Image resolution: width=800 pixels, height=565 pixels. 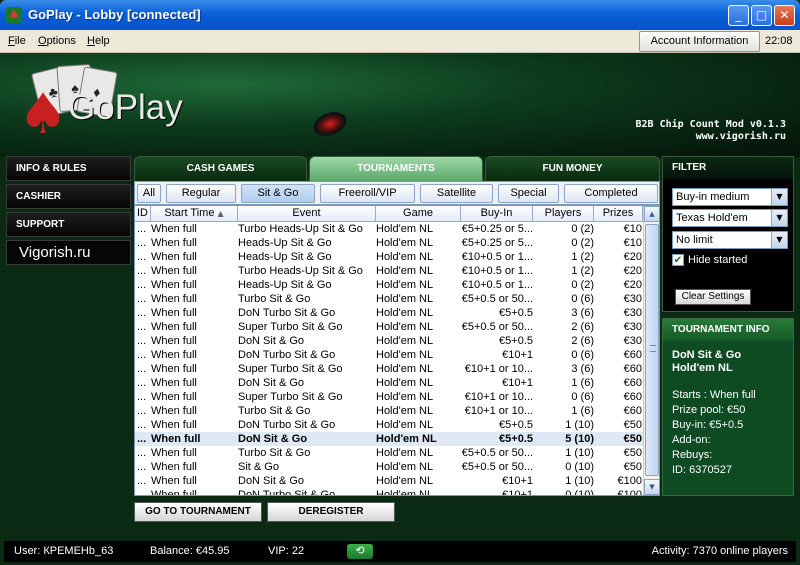 I want to click on menu-options: Options, so click(x=57, y=41).